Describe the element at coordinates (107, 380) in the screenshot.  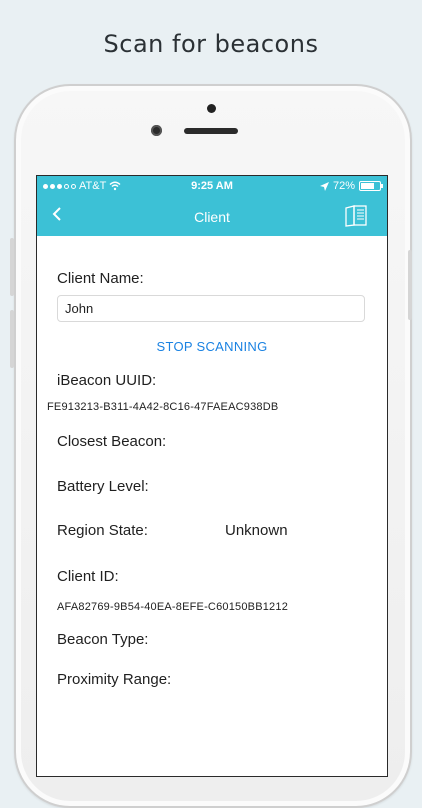
I see `ibeacon-uuid-label: iBeacon UUID:` at that location.